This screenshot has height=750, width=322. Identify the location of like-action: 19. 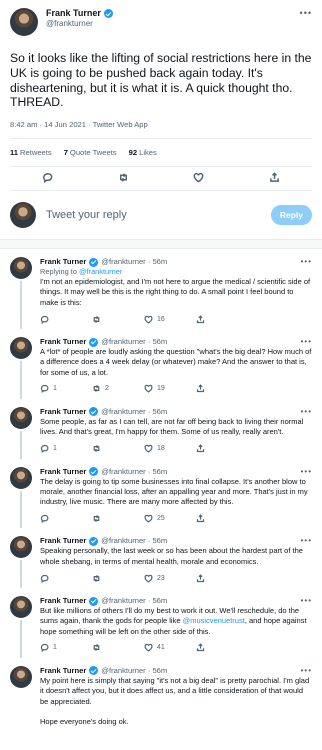
(170, 389).